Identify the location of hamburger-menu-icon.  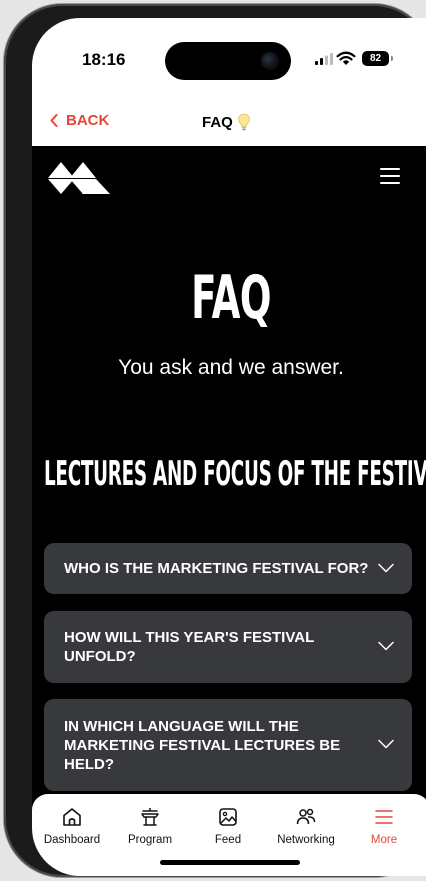
(390, 176).